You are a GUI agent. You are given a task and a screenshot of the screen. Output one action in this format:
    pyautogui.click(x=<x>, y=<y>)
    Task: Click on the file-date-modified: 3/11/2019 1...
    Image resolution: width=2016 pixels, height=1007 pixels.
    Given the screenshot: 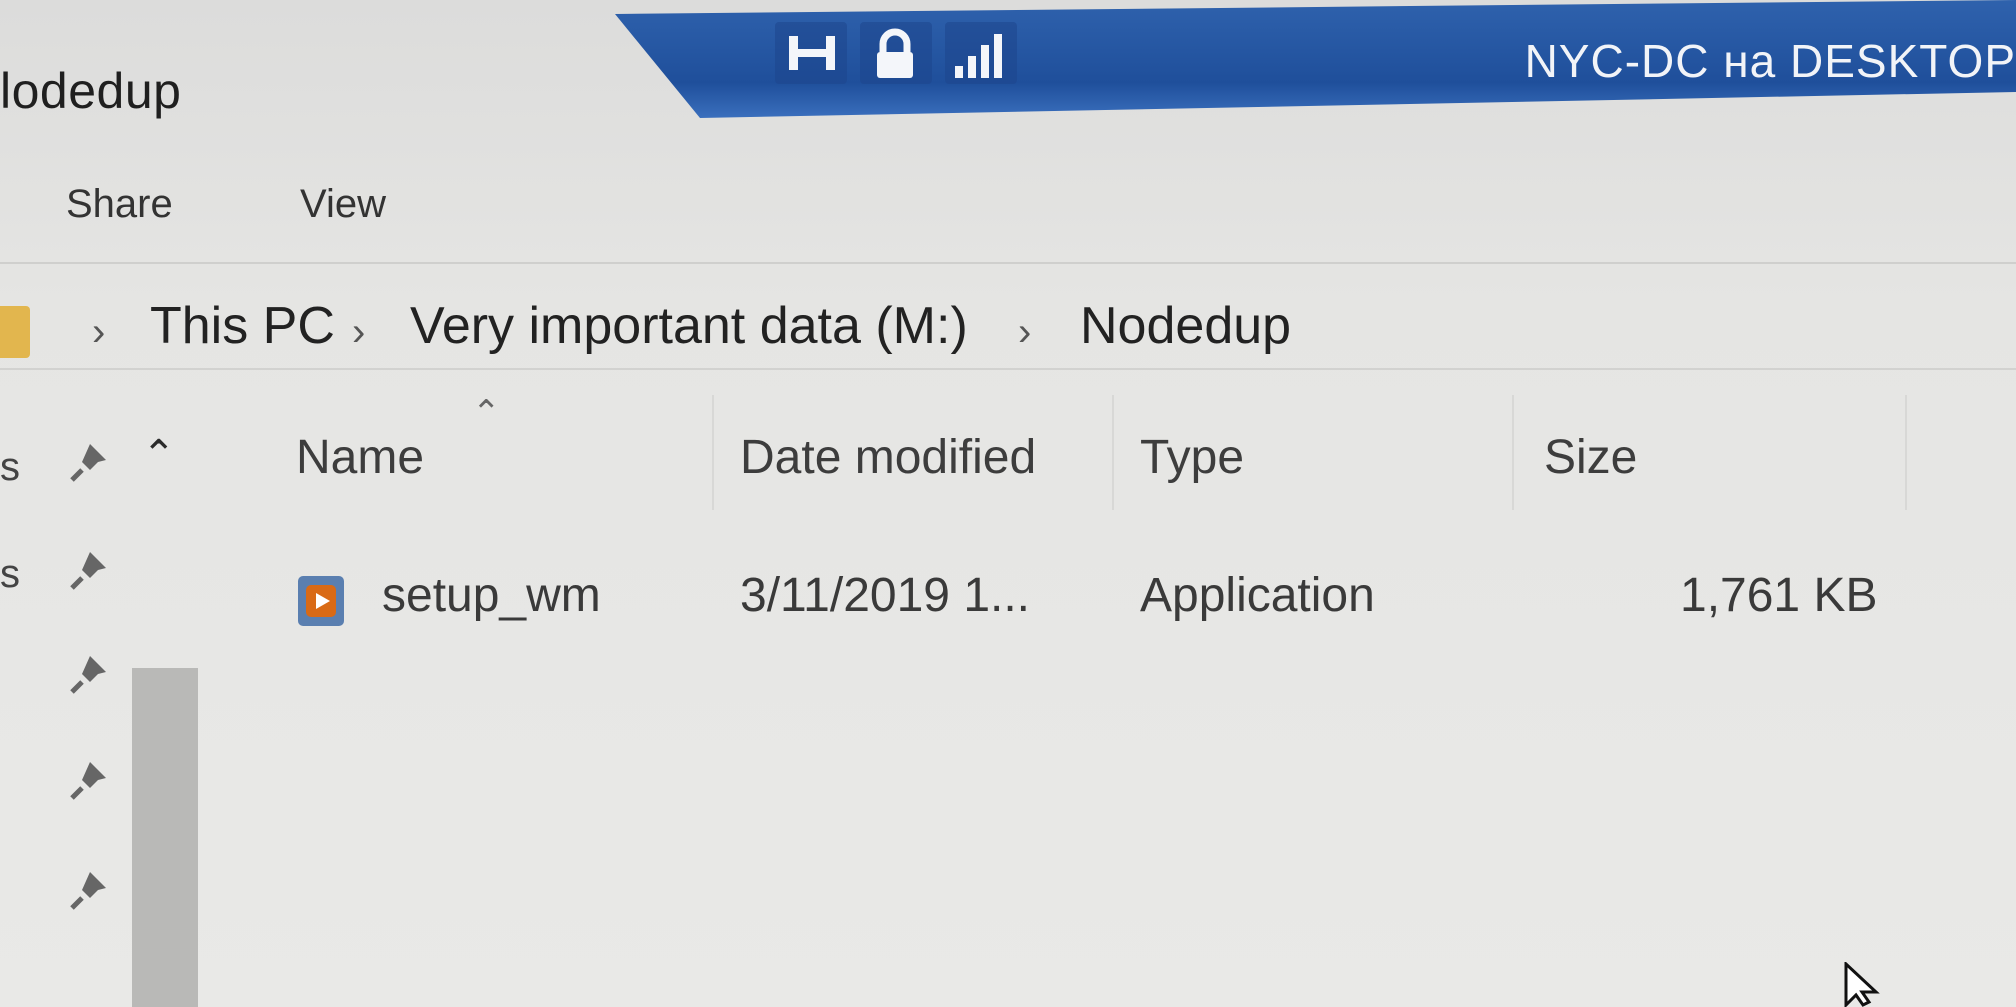 What is the action you would take?
    pyautogui.click(x=885, y=595)
    